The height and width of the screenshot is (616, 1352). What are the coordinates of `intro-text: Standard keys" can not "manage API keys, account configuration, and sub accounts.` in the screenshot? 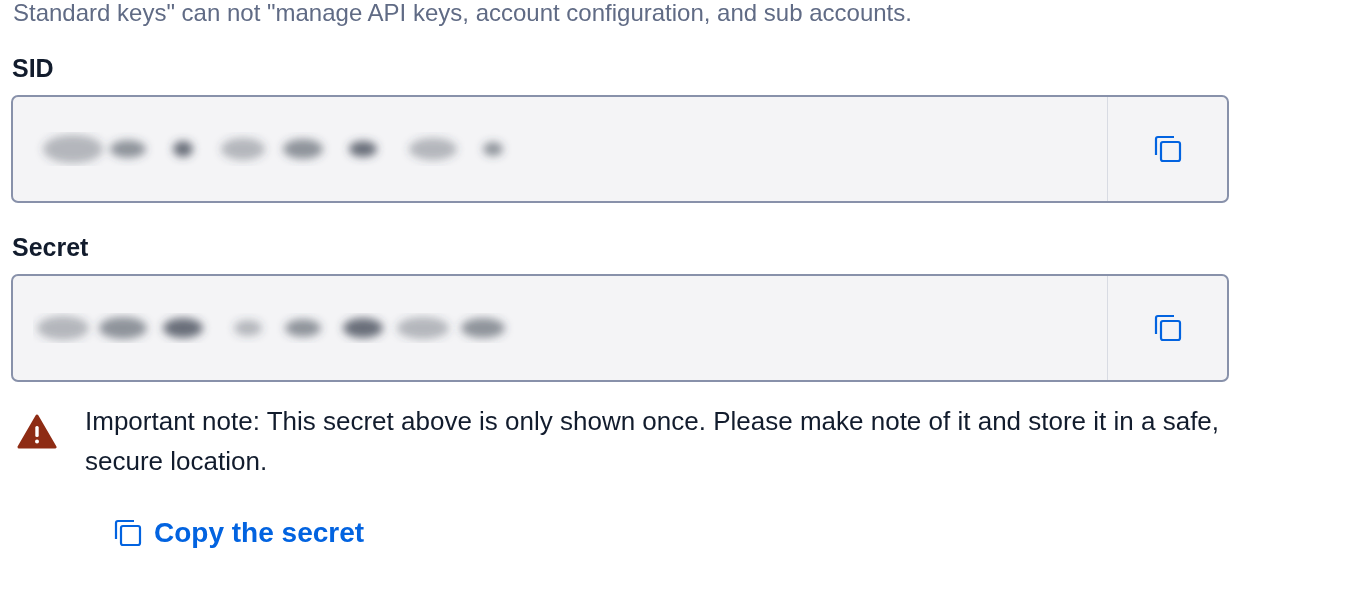 It's located at (462, 13).